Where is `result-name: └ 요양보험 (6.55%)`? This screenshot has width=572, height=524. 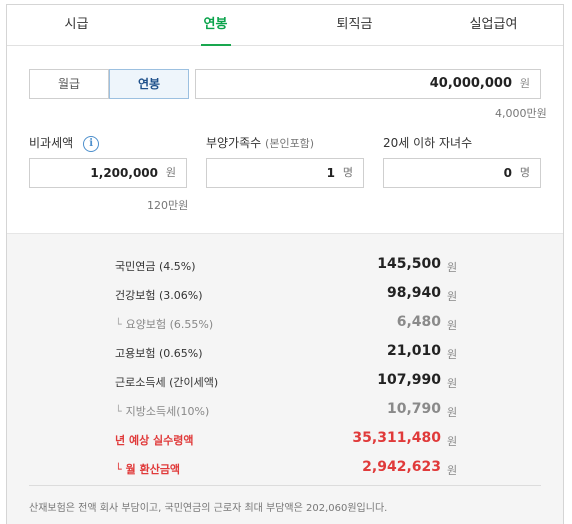 result-name: └ 요양보험 (6.55%) is located at coordinates (164, 324).